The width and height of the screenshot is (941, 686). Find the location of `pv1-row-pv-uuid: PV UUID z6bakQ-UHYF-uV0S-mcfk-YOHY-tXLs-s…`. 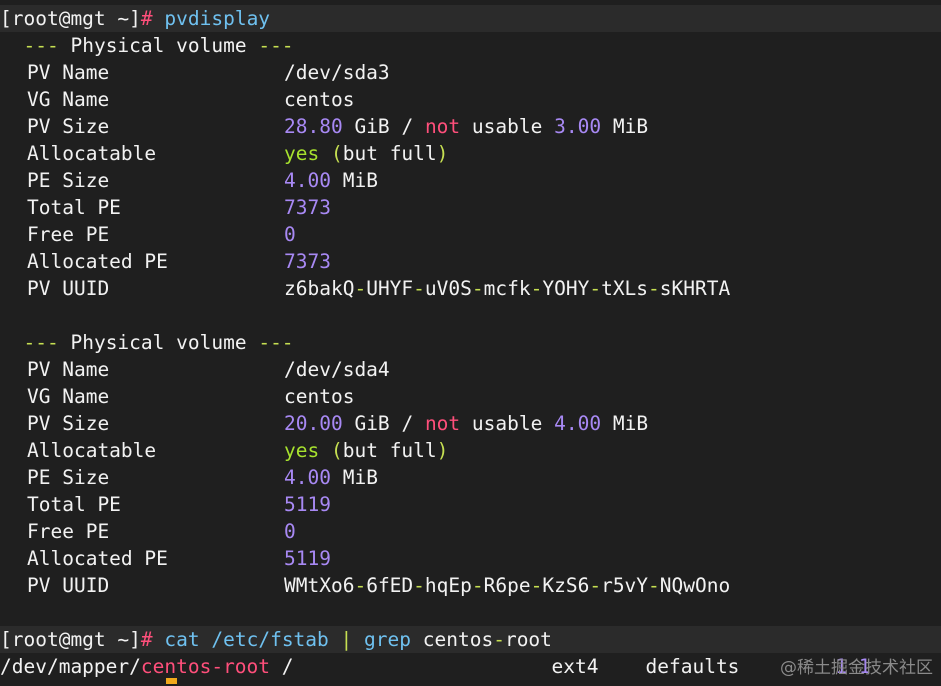

pv1-row-pv-uuid: PV UUID z6bakQ-UHYF-uV0S-mcfk-YOHY-tXLs-s… is located at coordinates (470, 288).